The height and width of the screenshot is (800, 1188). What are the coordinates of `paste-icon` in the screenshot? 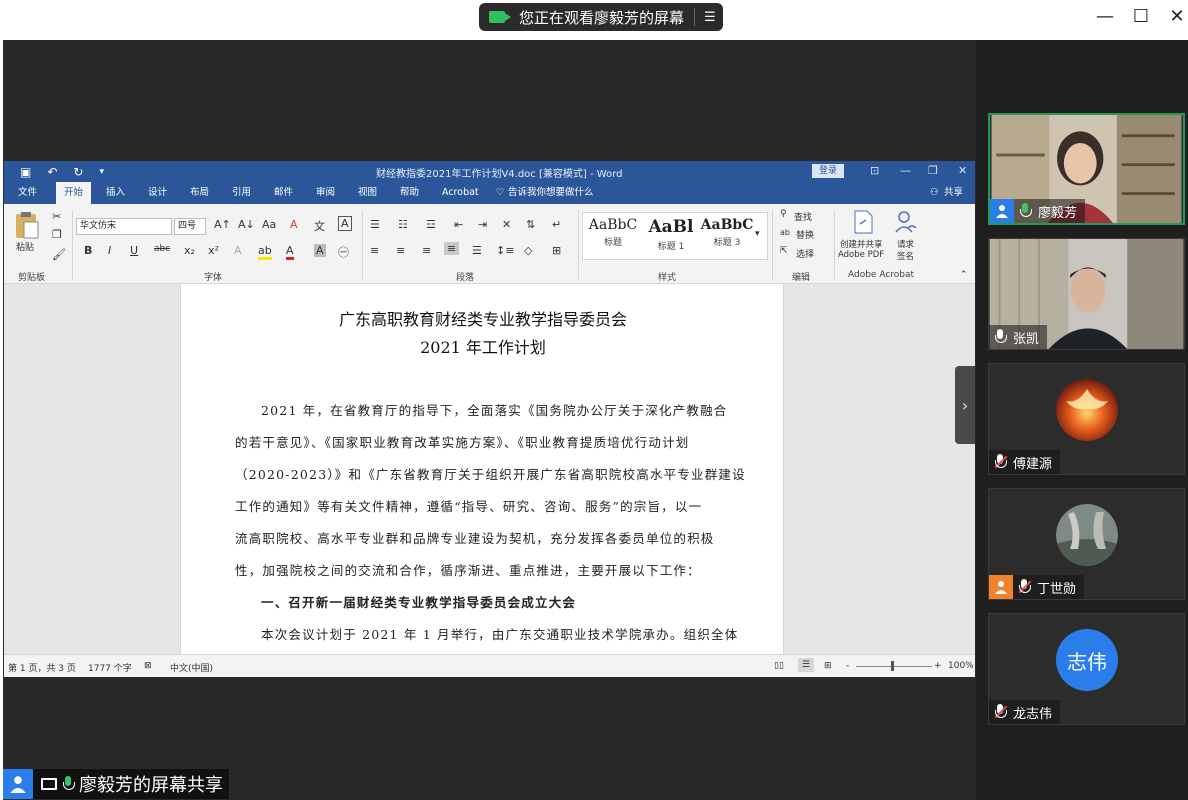 It's located at (27, 225).